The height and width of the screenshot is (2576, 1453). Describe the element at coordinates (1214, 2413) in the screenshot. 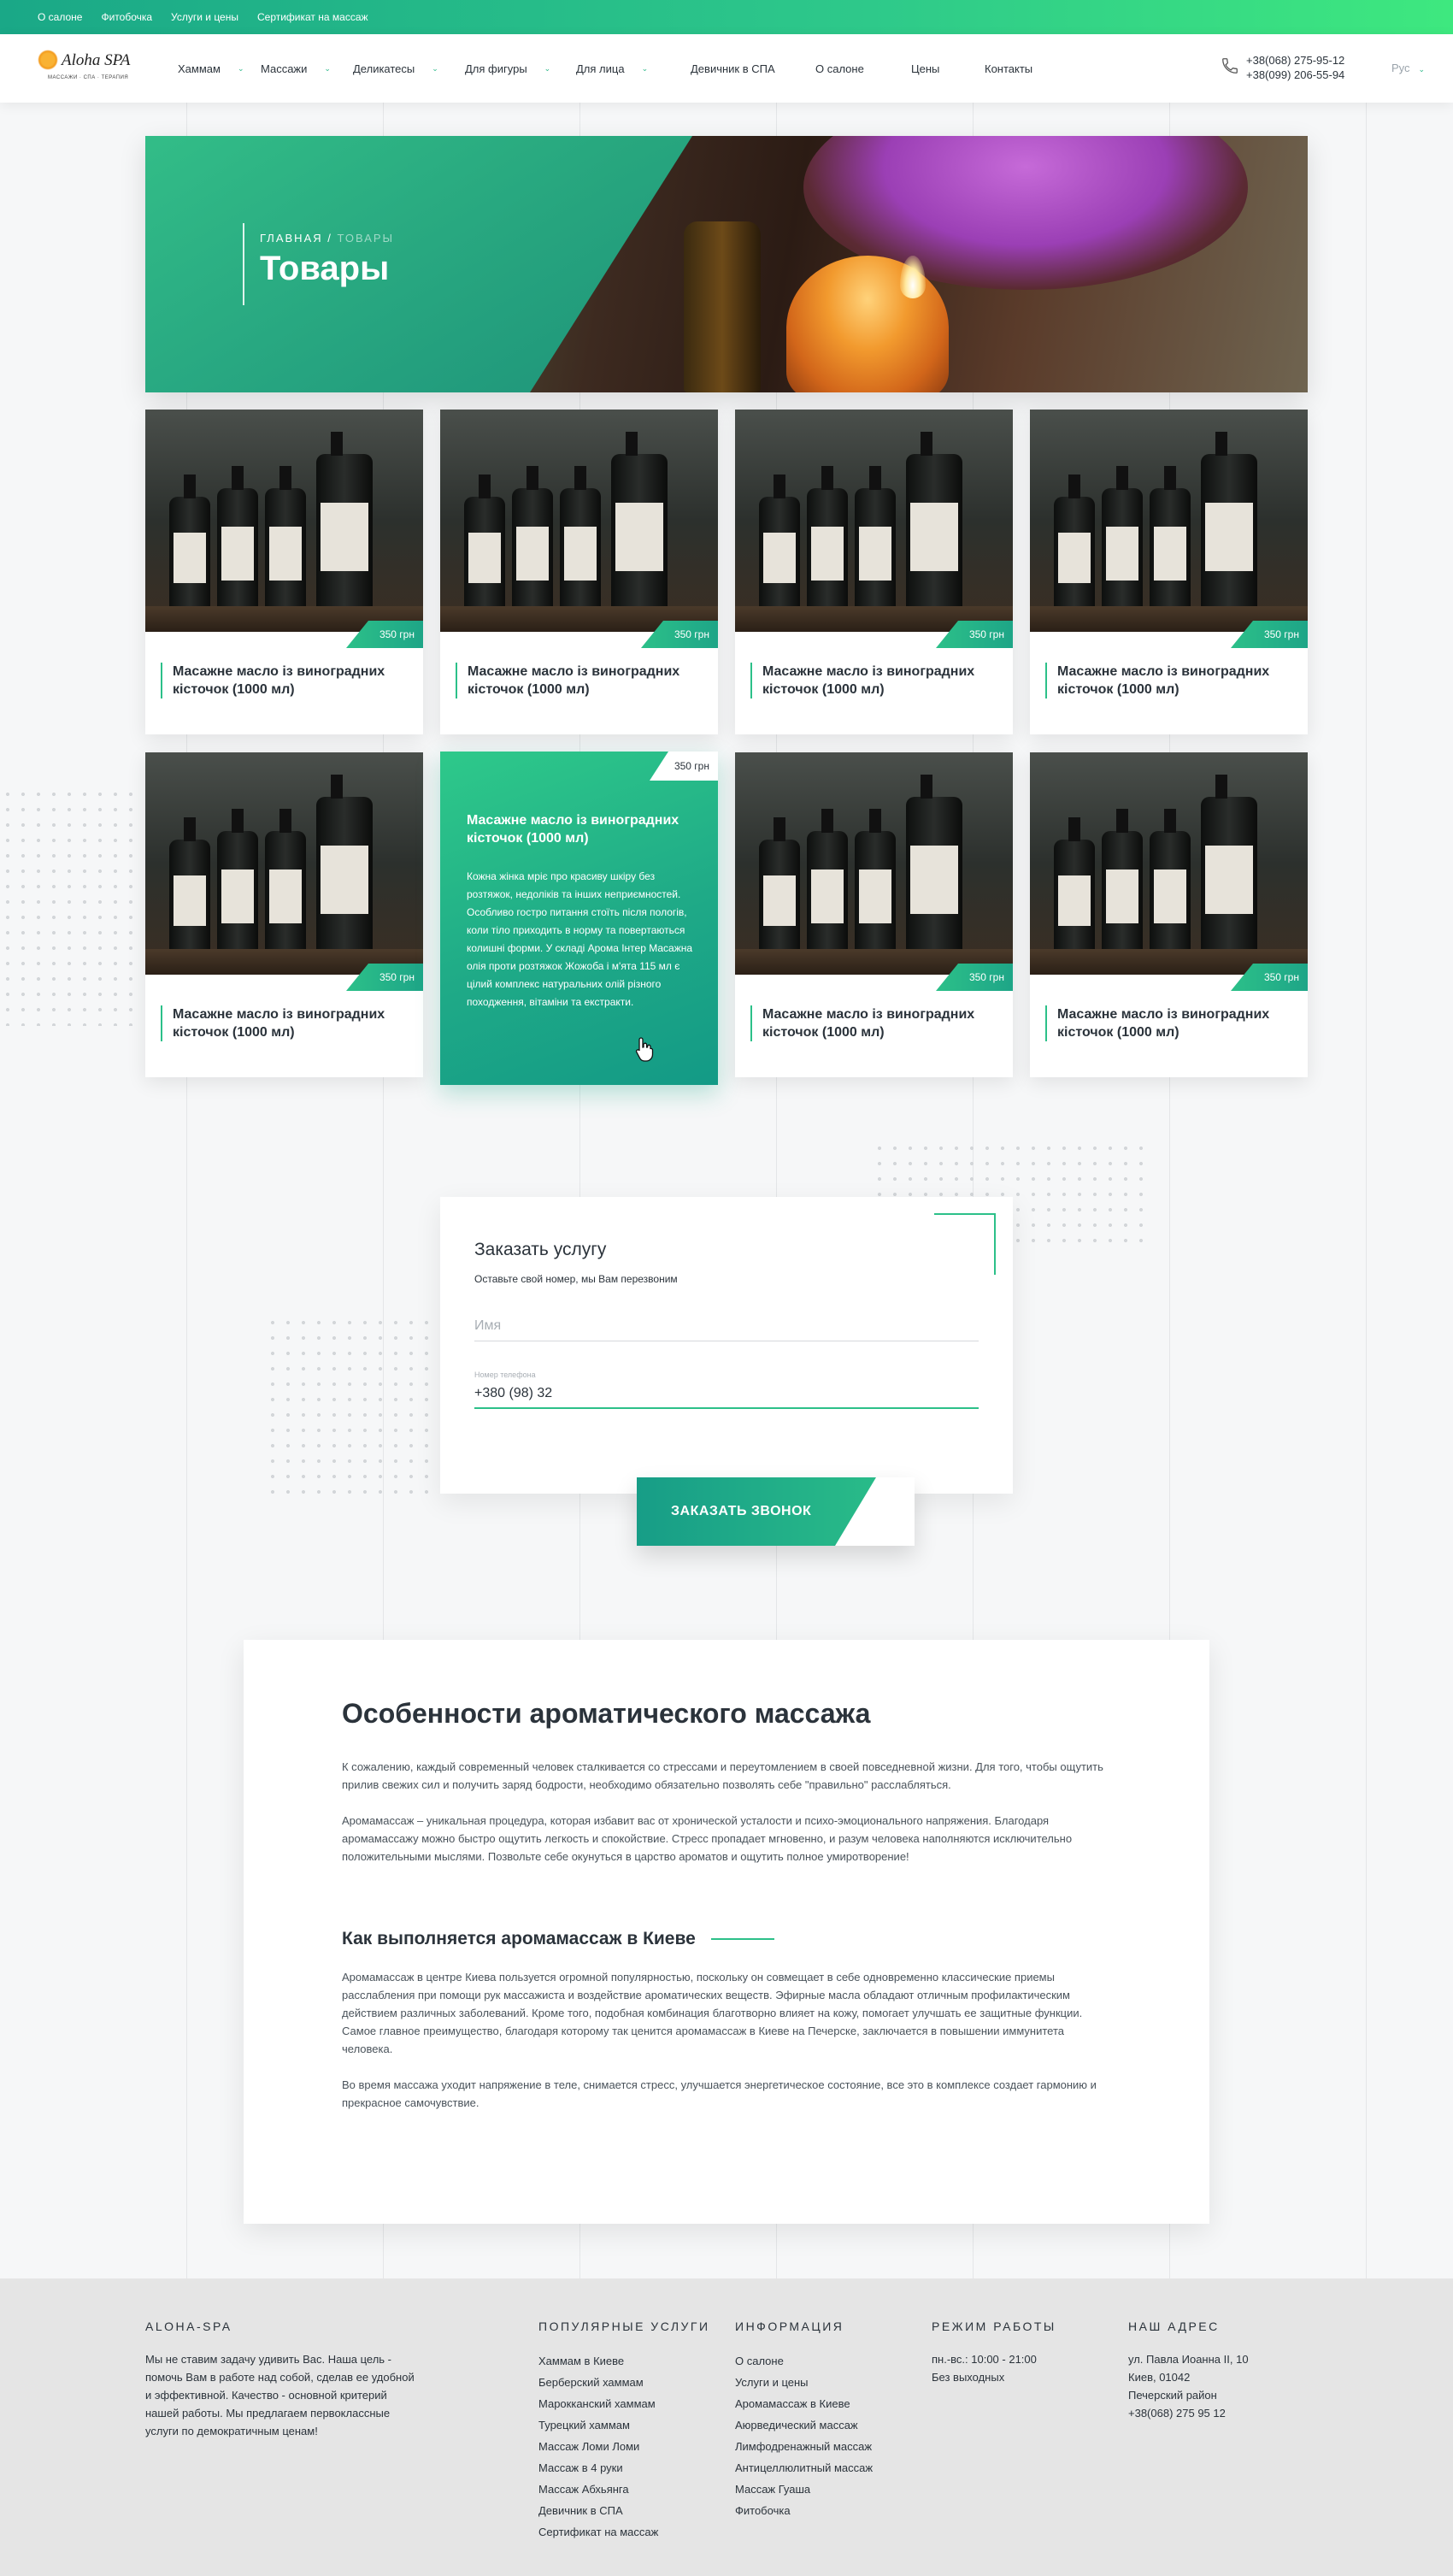

I see `footer-phone: +38(068) 275 95 12` at that location.